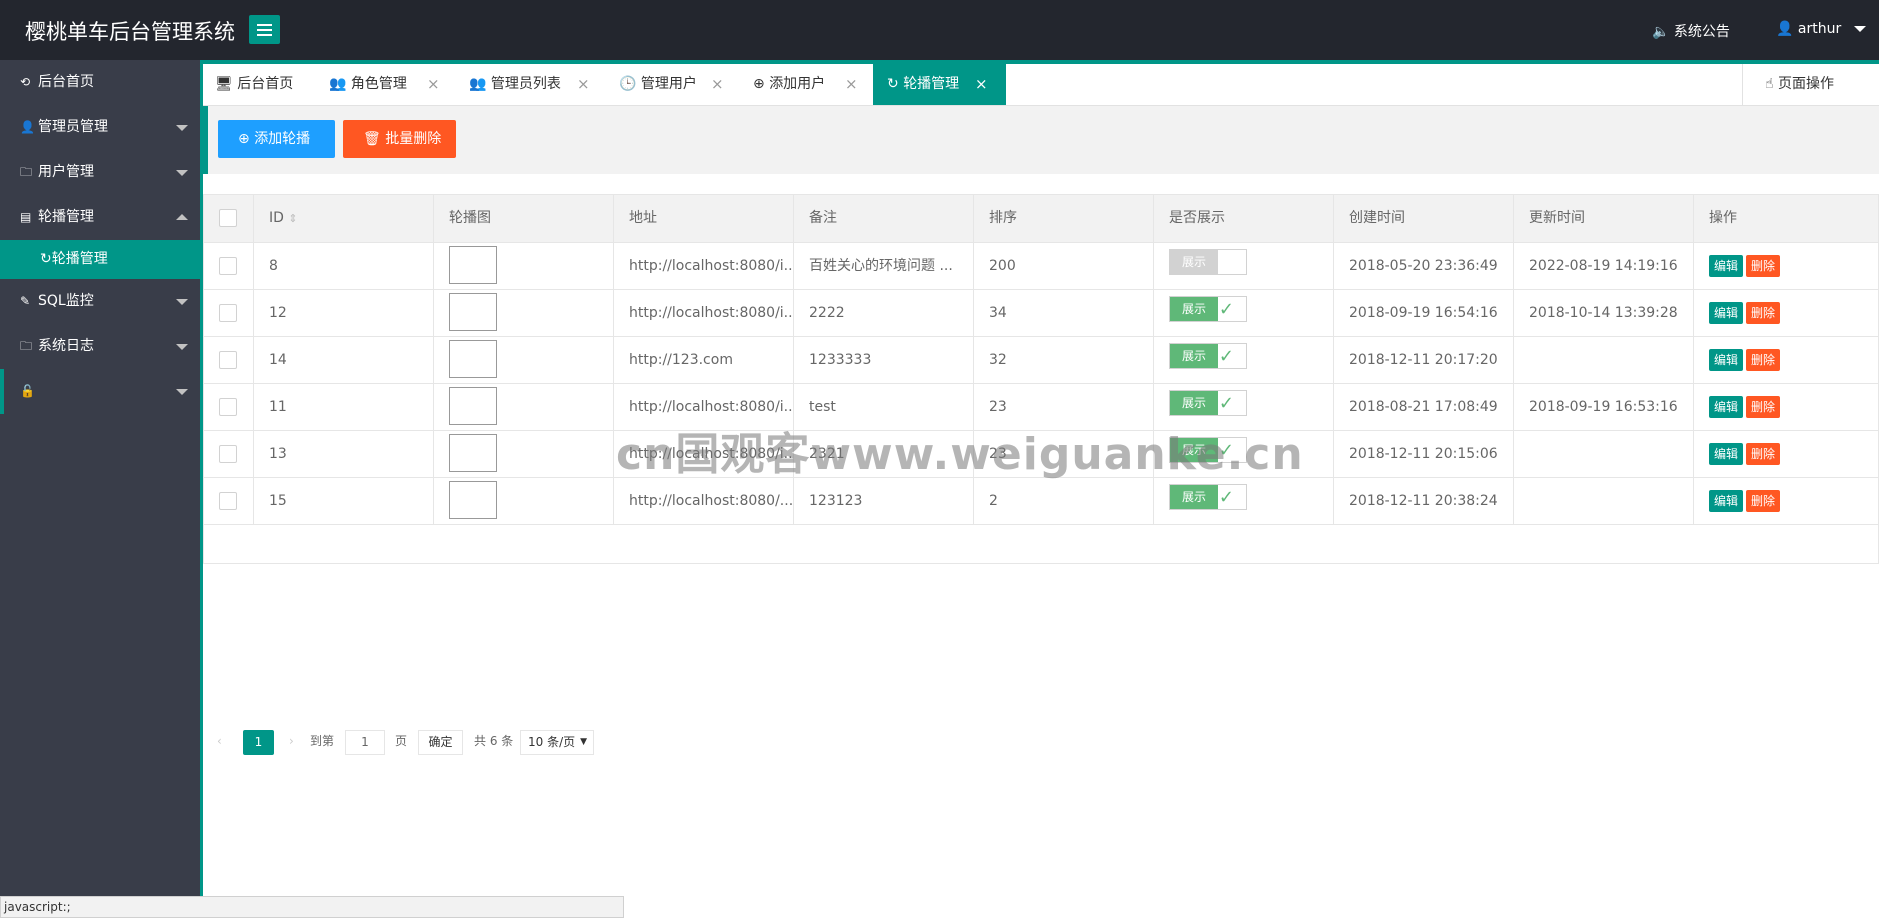 The width and height of the screenshot is (1879, 918). I want to click on column-header-id: ID ⇕, so click(344, 218).